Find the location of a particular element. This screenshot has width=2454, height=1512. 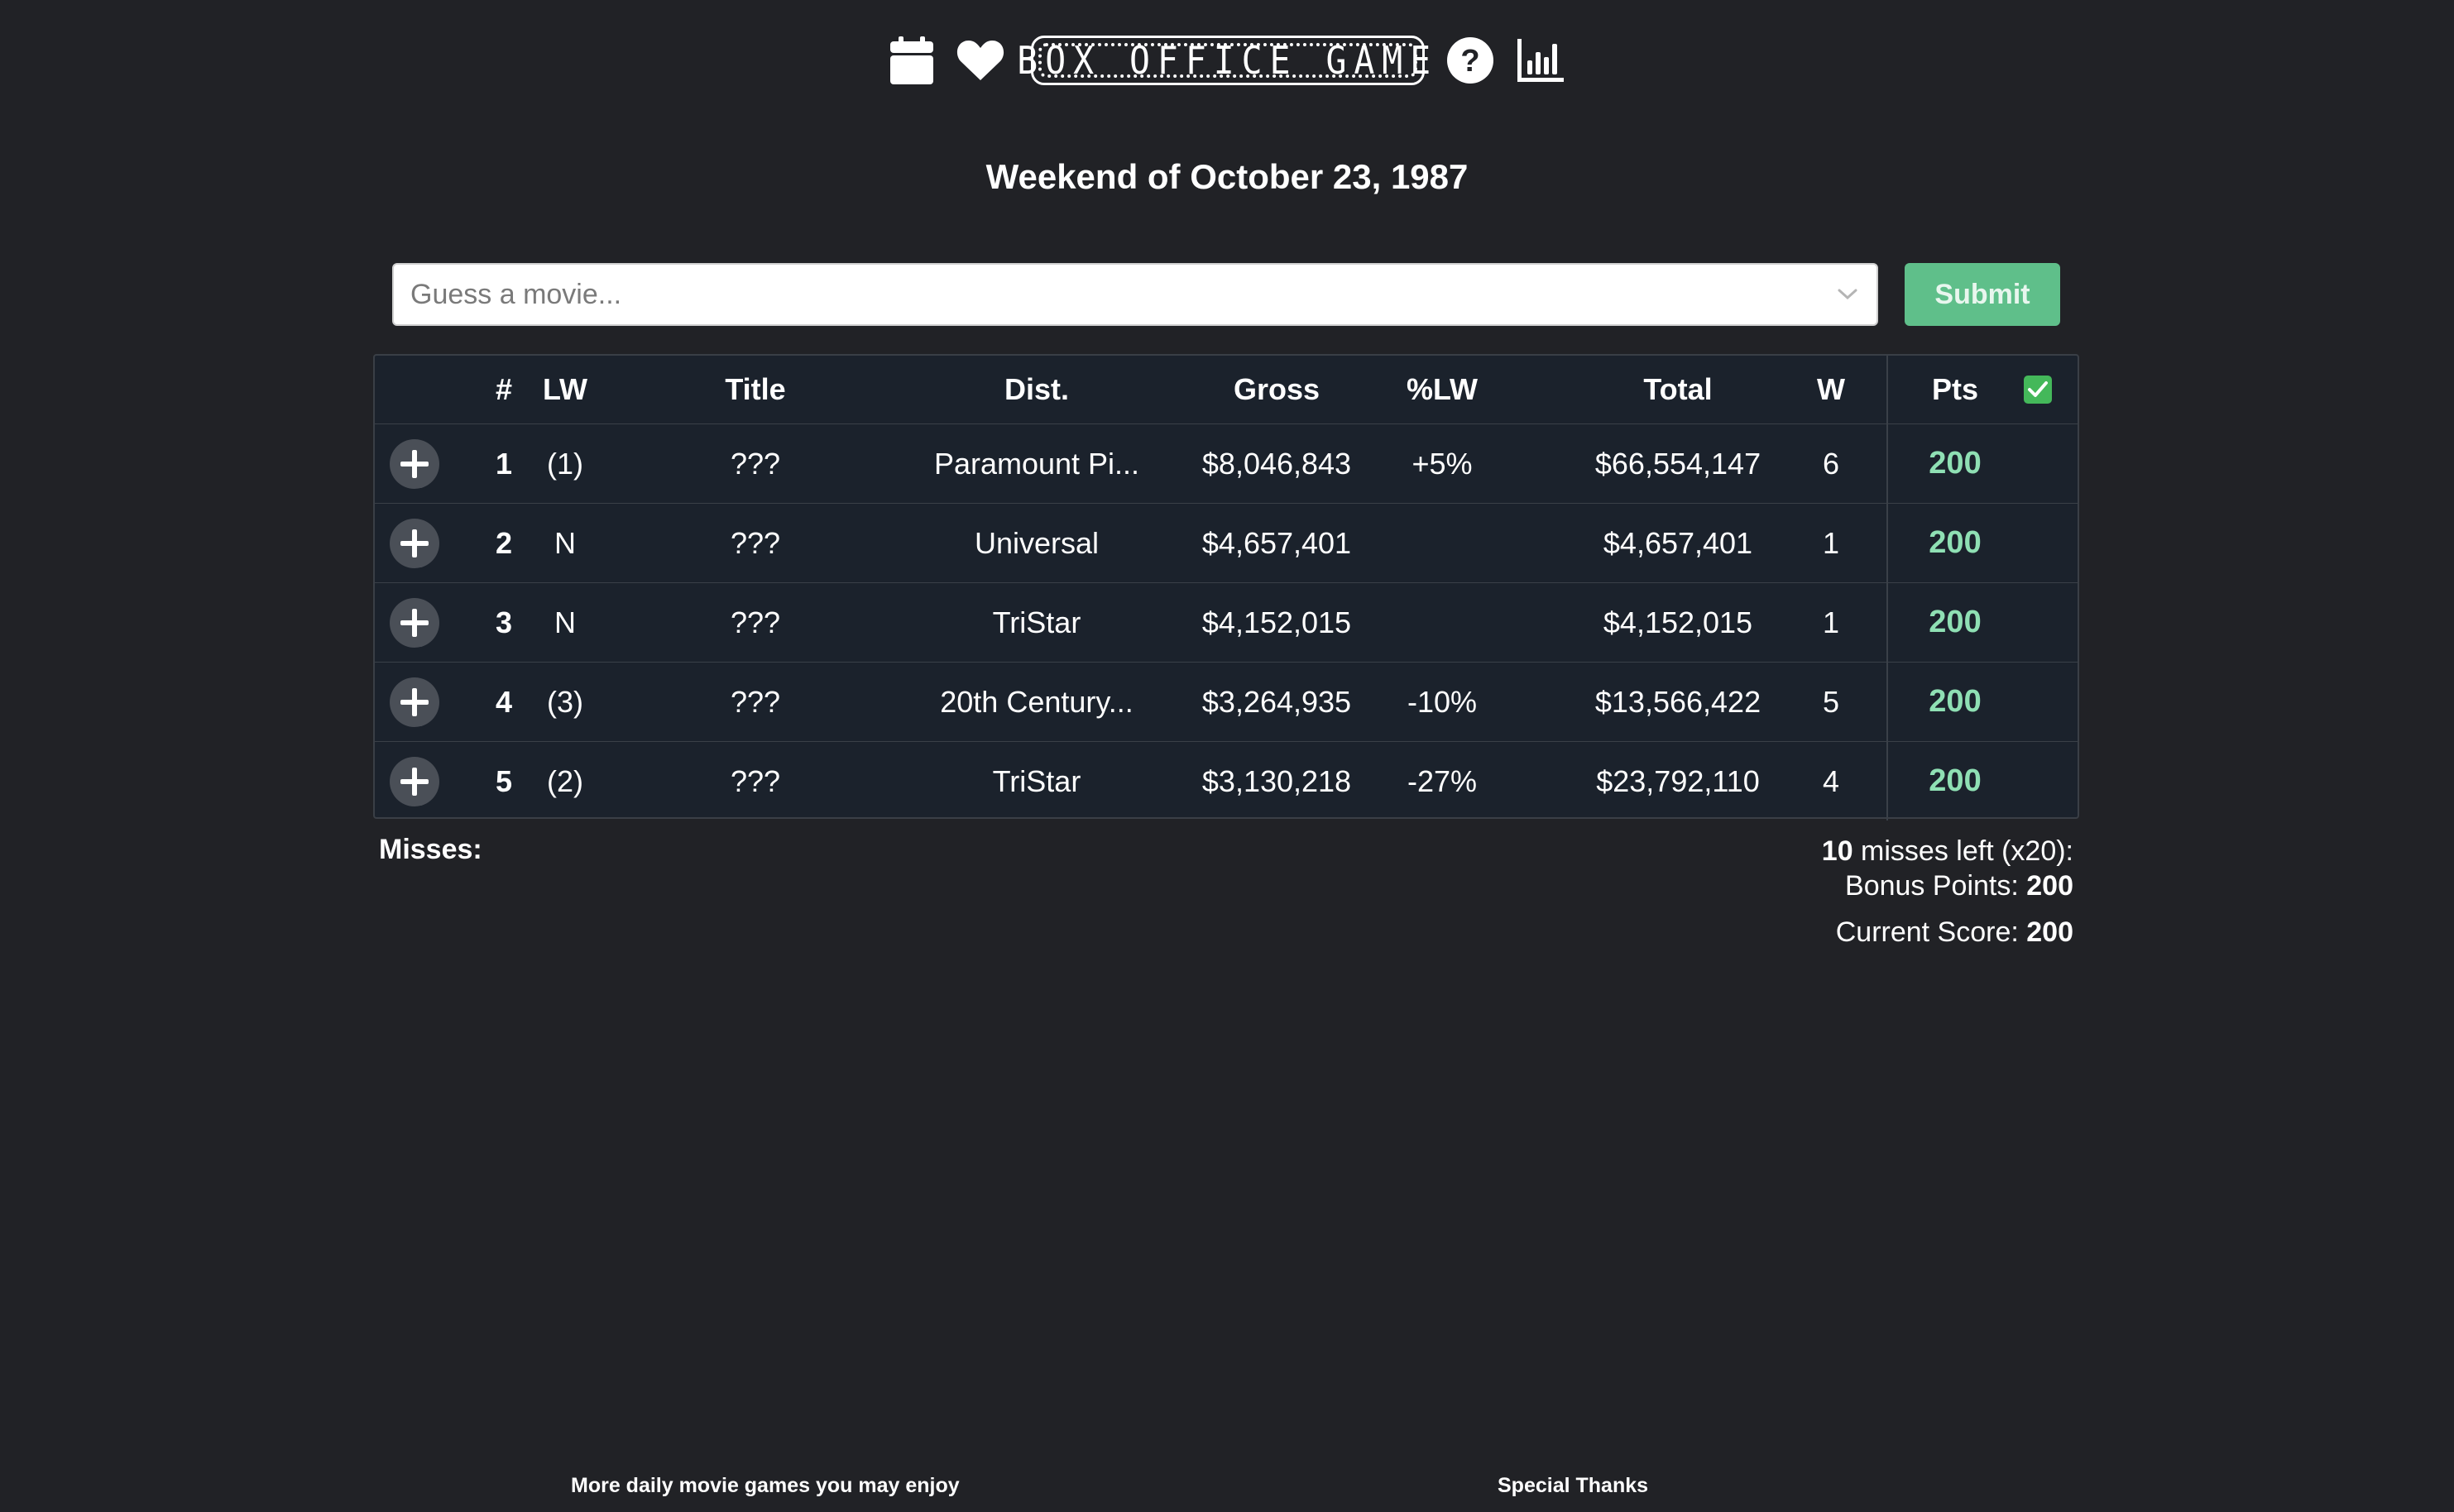

stats-icon is located at coordinates (1541, 60).